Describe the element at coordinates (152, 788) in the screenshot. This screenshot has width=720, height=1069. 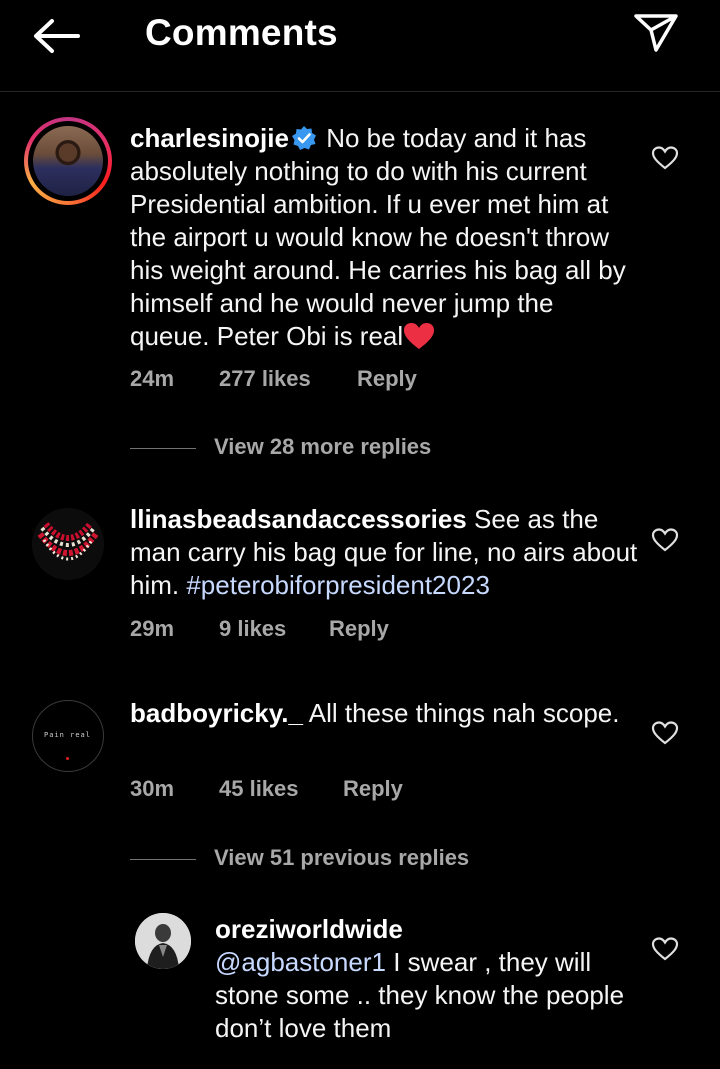
I see `comment-time: 30m` at that location.